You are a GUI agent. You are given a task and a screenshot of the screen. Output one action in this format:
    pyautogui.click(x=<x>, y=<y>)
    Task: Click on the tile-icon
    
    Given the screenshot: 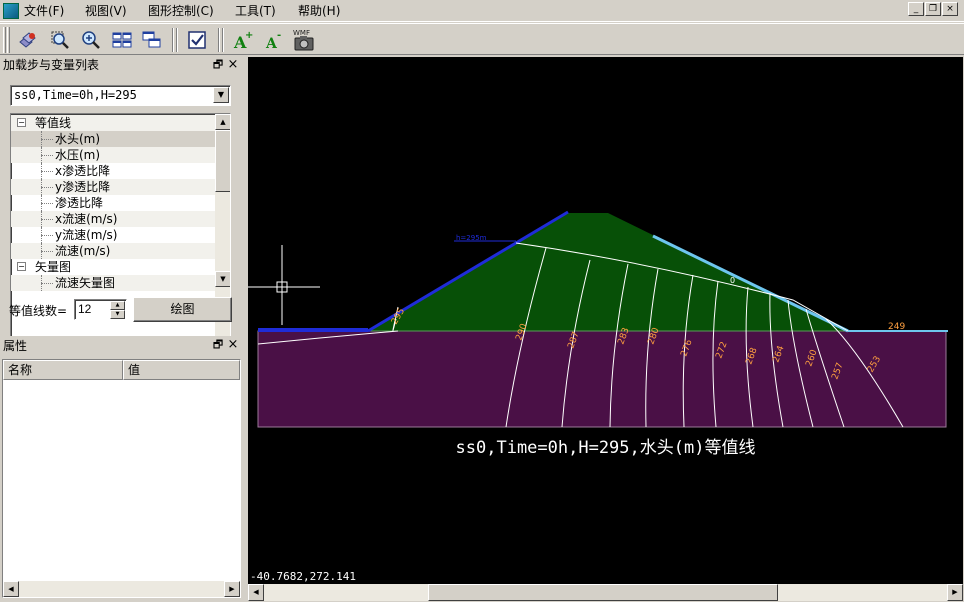 What is the action you would take?
    pyautogui.click(x=122, y=40)
    